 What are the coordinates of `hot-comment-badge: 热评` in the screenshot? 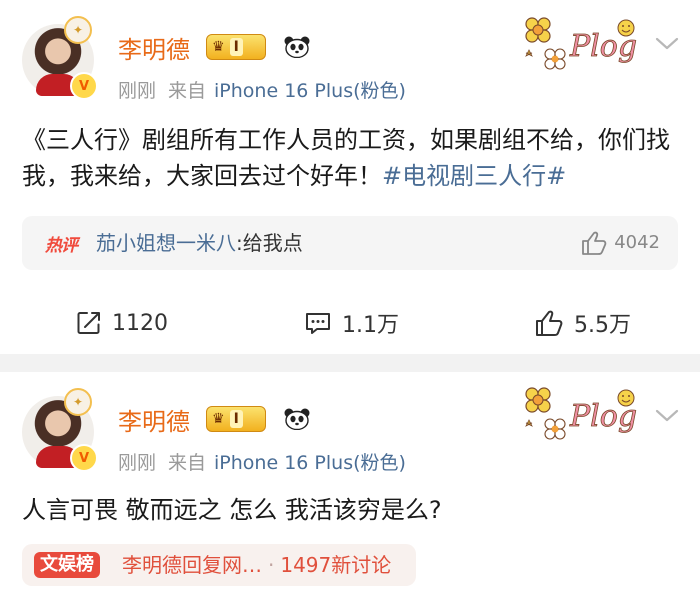 It's located at (61, 245).